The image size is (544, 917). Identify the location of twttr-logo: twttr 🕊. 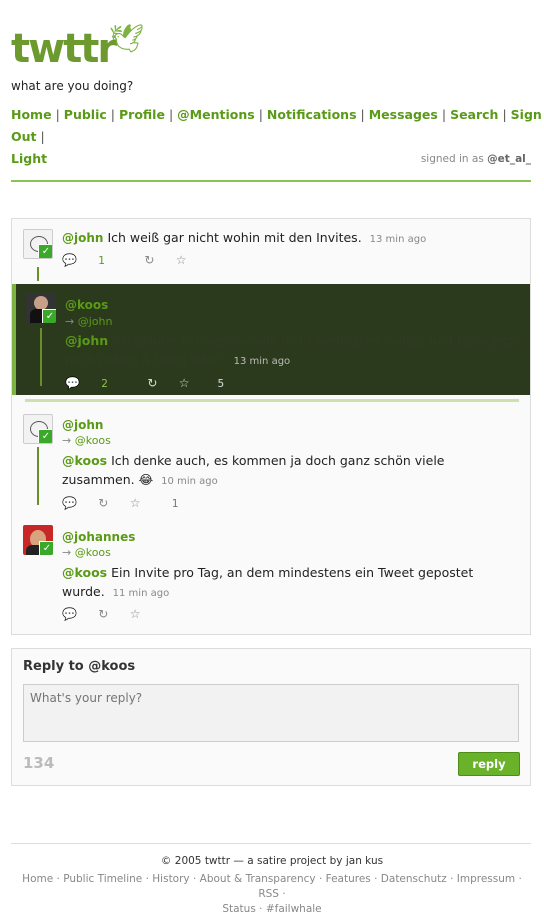
(81, 47).